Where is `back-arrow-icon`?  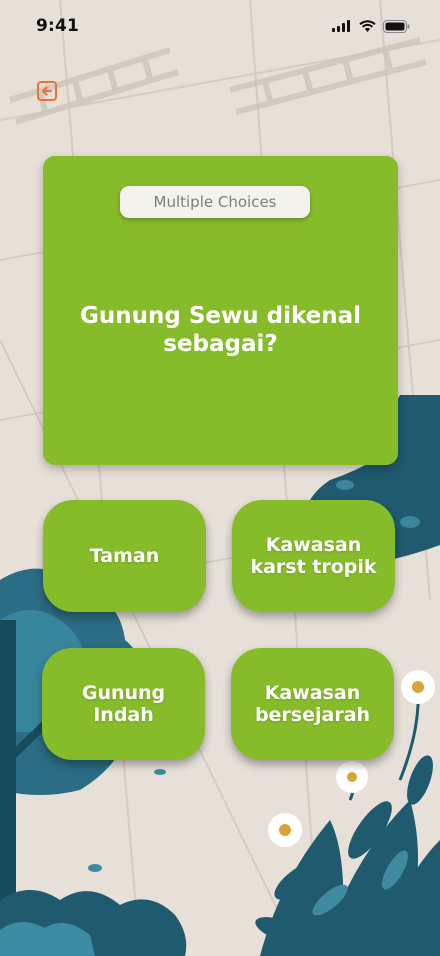 back-arrow-icon is located at coordinates (47, 91).